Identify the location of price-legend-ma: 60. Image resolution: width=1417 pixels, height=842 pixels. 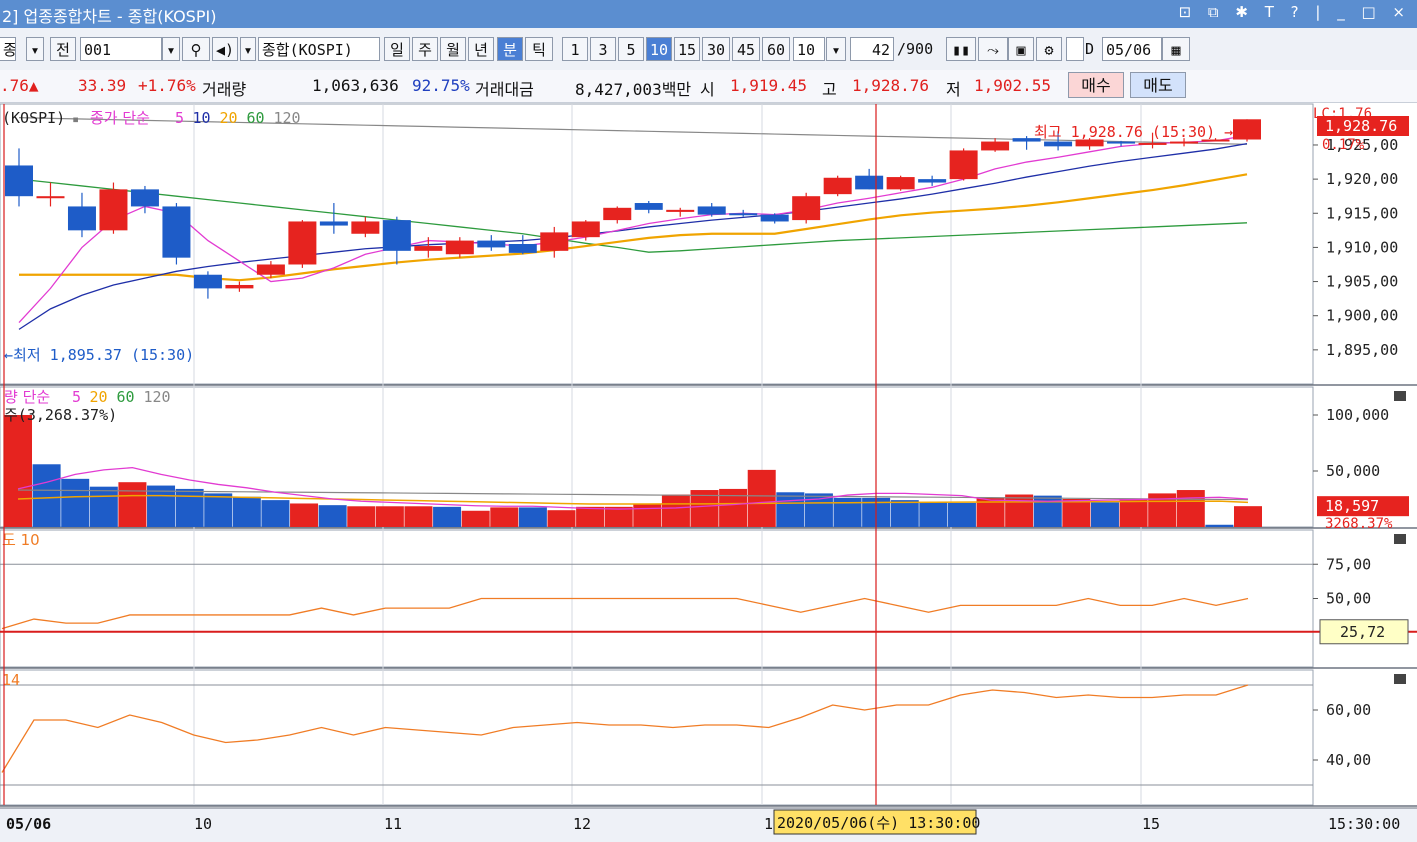
(256, 118).